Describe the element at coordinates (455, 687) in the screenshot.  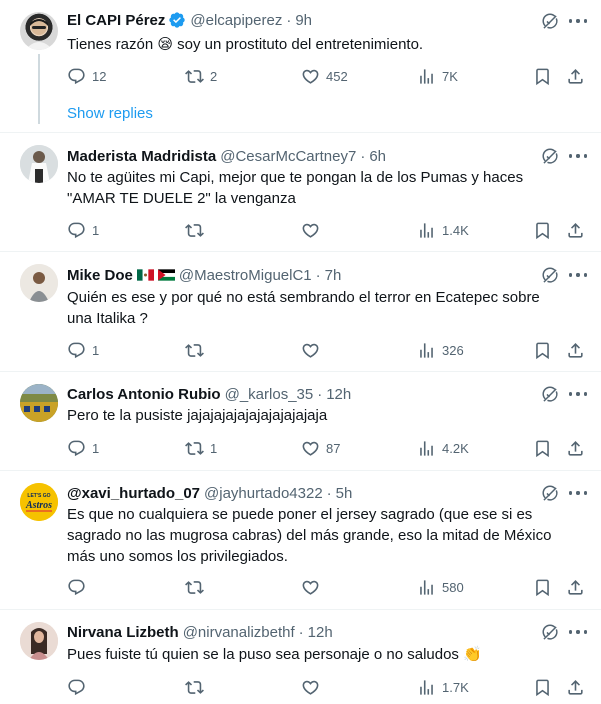
I see `view-count: 1.7K` at that location.